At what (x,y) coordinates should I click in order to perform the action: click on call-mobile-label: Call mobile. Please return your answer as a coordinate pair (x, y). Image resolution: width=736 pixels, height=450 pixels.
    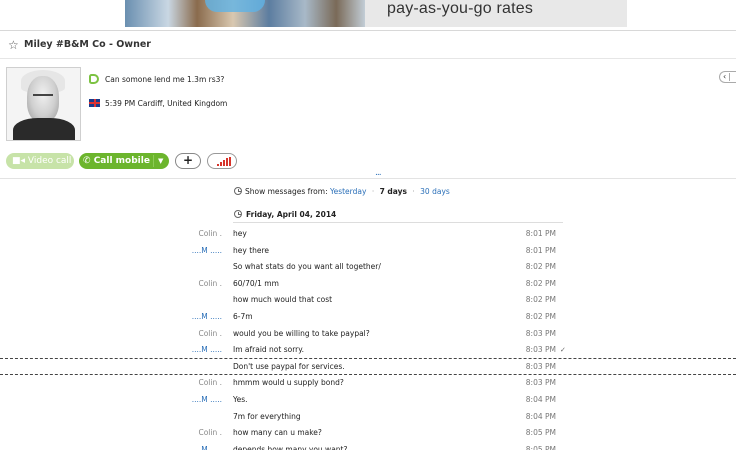
    Looking at the image, I should click on (121, 161).